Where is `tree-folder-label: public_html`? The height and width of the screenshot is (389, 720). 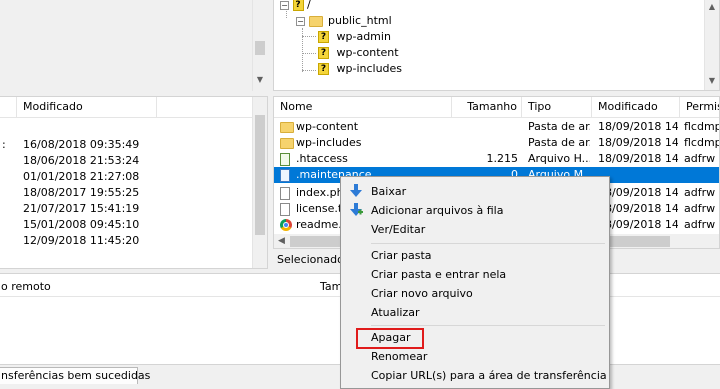 tree-folder-label: public_html is located at coordinates (360, 20).